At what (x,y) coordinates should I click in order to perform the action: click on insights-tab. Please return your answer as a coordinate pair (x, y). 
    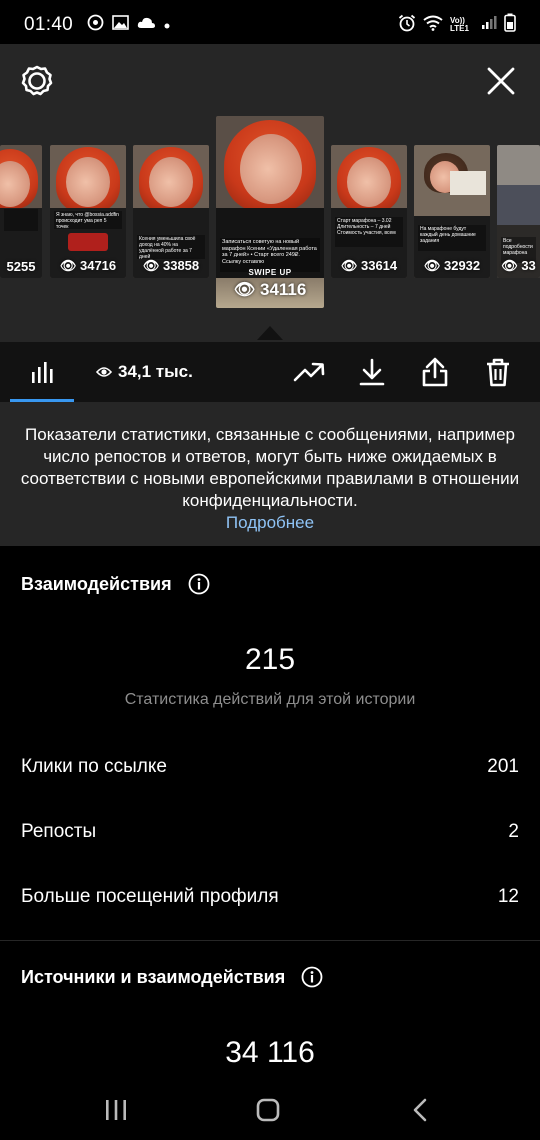
    Looking at the image, I should click on (42, 372).